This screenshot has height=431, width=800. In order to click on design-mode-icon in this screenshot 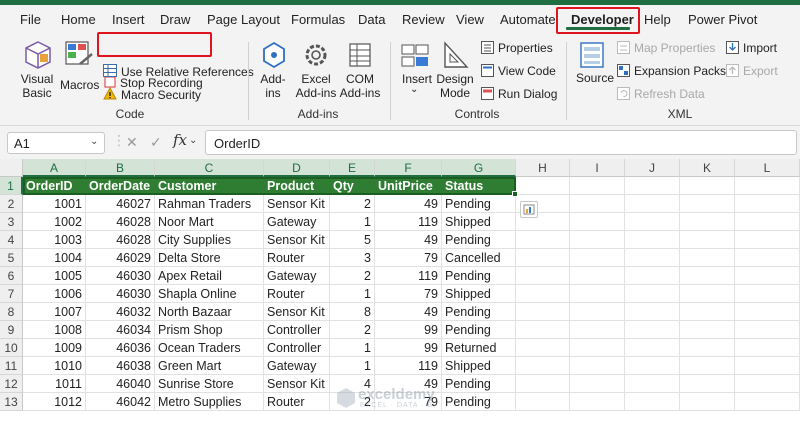, I will do `click(456, 56)`.